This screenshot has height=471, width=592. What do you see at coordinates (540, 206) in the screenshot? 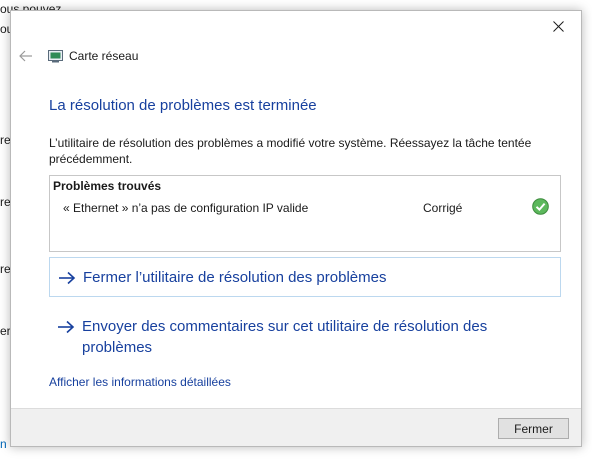
I see `check-icon` at bounding box center [540, 206].